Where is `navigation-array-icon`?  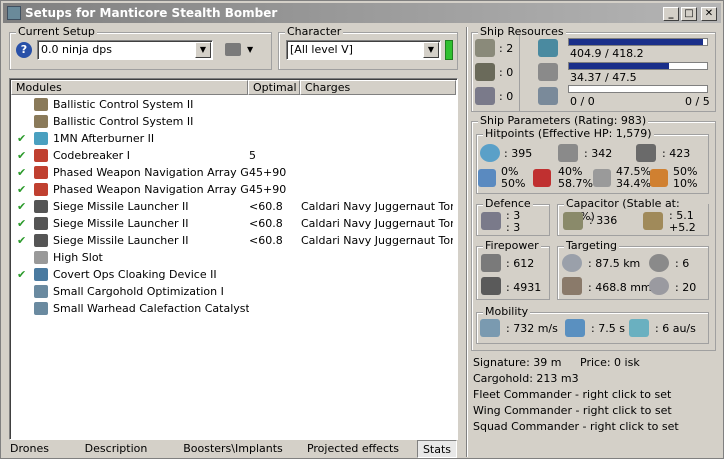 navigation-array-icon is located at coordinates (41, 189).